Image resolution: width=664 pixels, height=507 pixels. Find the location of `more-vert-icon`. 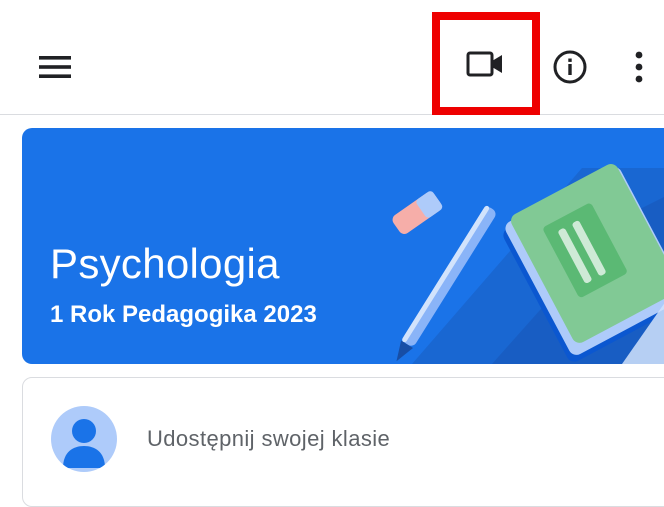

more-vert-icon is located at coordinates (639, 67).